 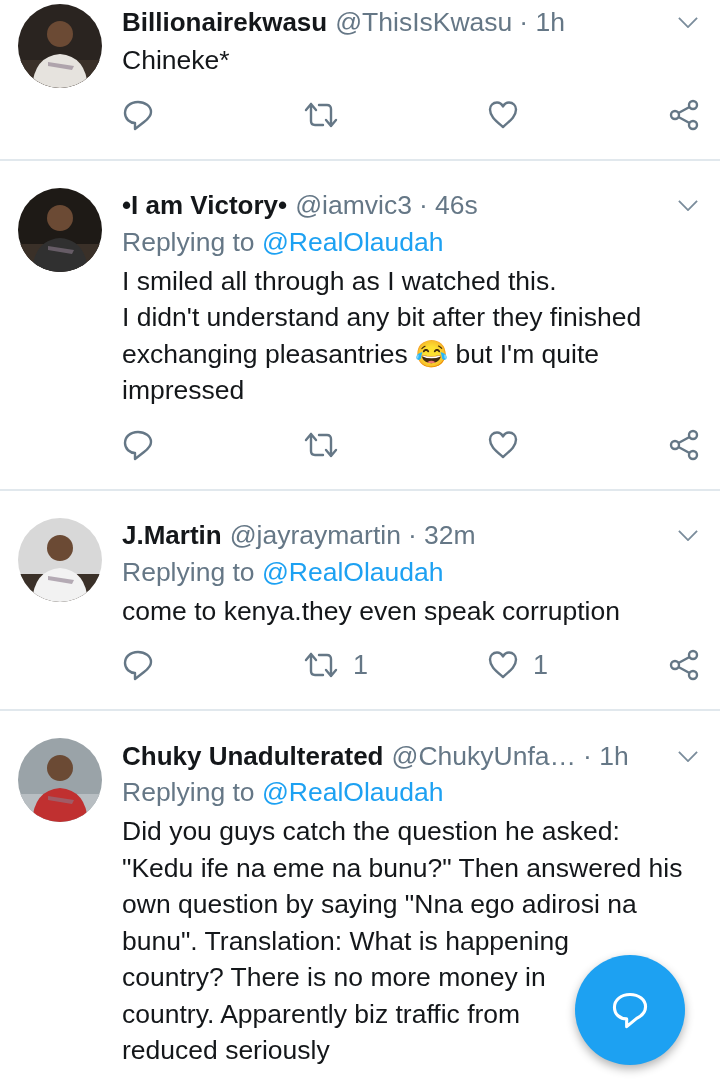 What do you see at coordinates (334, 977) in the screenshot?
I see `tweet-text-line: country? There is no more money in` at bounding box center [334, 977].